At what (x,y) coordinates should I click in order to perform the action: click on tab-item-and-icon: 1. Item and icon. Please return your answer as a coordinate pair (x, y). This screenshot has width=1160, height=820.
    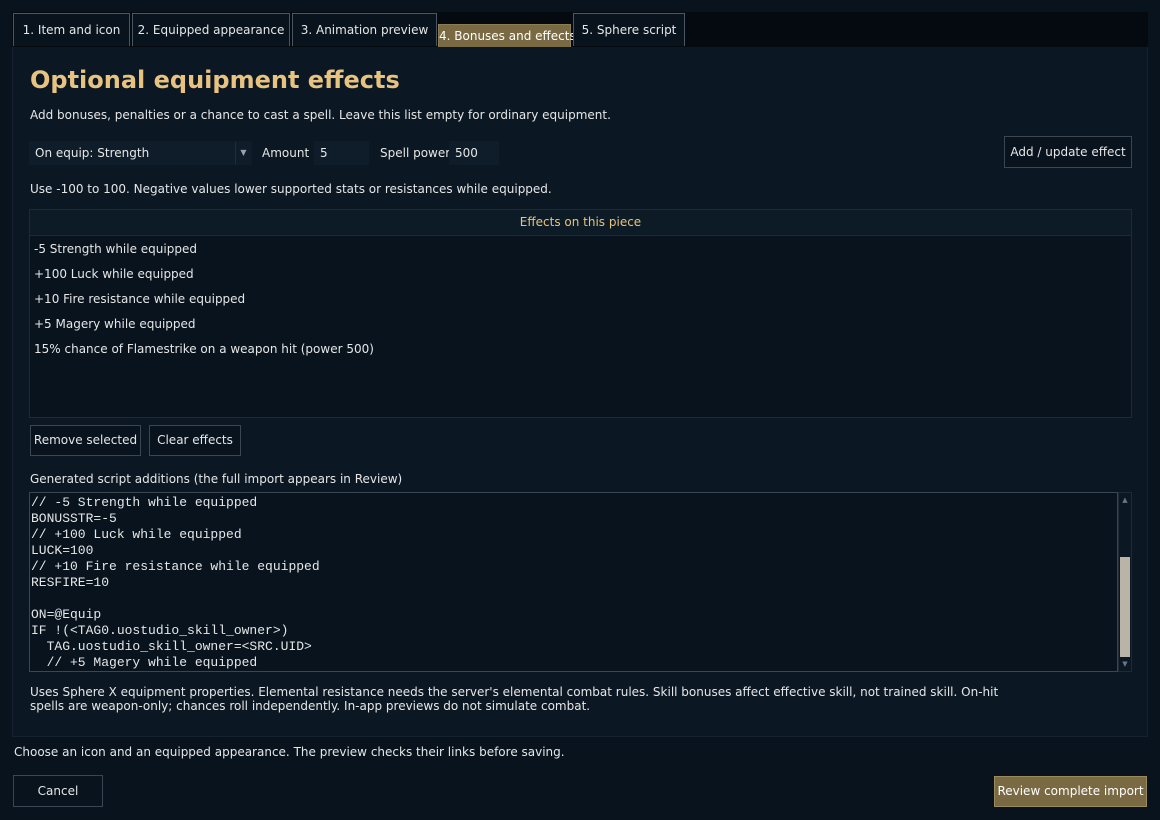
    Looking at the image, I should click on (71, 29).